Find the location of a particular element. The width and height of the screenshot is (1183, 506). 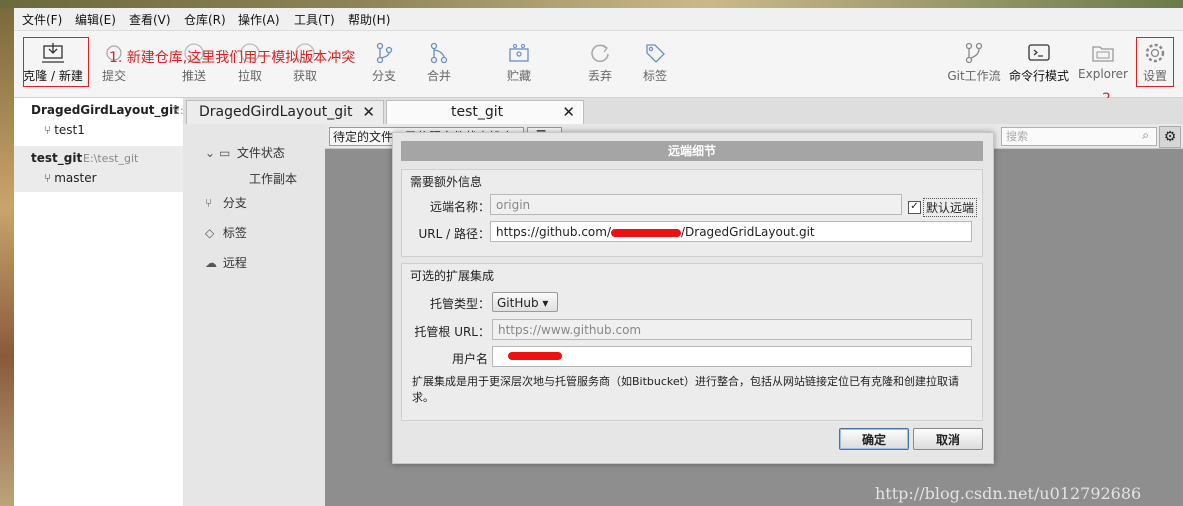

remote-name-label: 远端名称： is located at coordinates (459, 207).